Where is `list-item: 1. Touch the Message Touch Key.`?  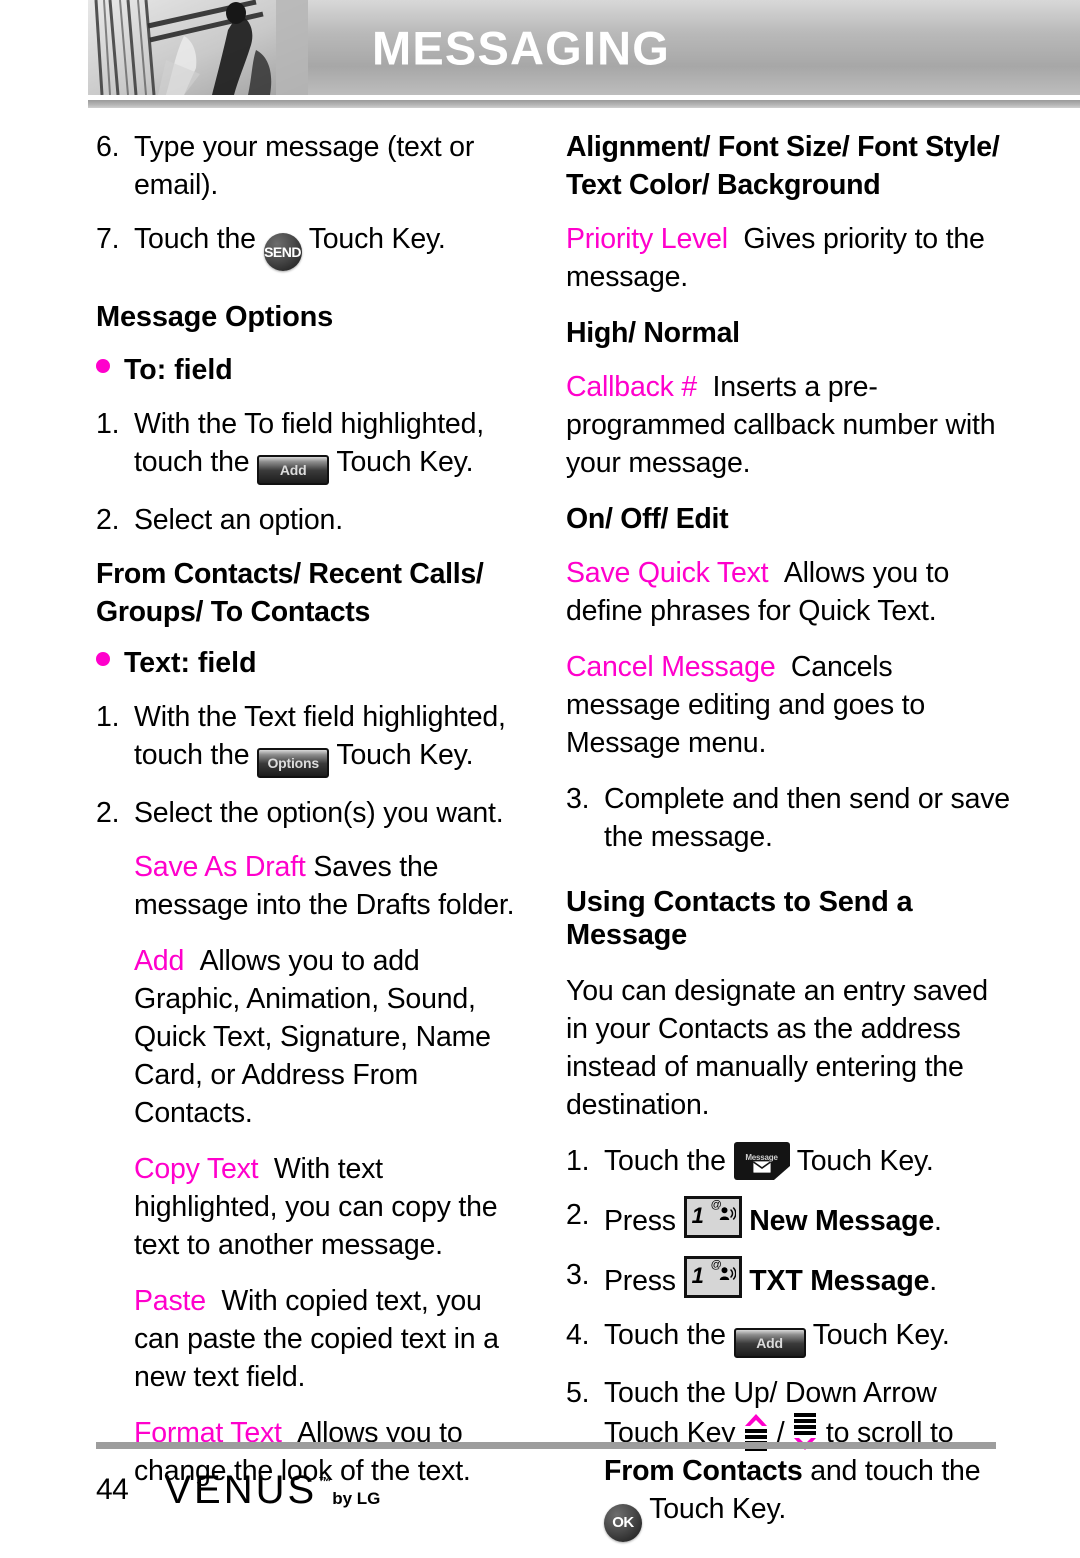
list-item: 1. Touch the Message Touch Key. is located at coordinates (790, 1161).